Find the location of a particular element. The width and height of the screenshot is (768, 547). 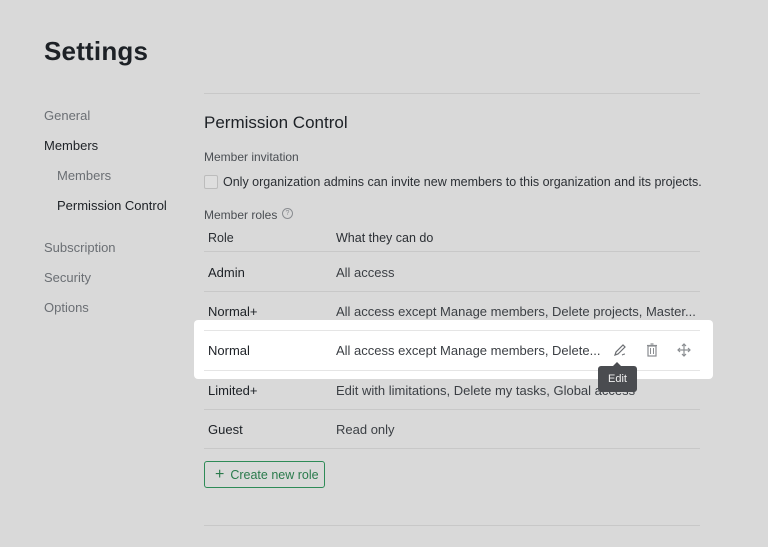

section-title: Permission Control is located at coordinates (276, 122).